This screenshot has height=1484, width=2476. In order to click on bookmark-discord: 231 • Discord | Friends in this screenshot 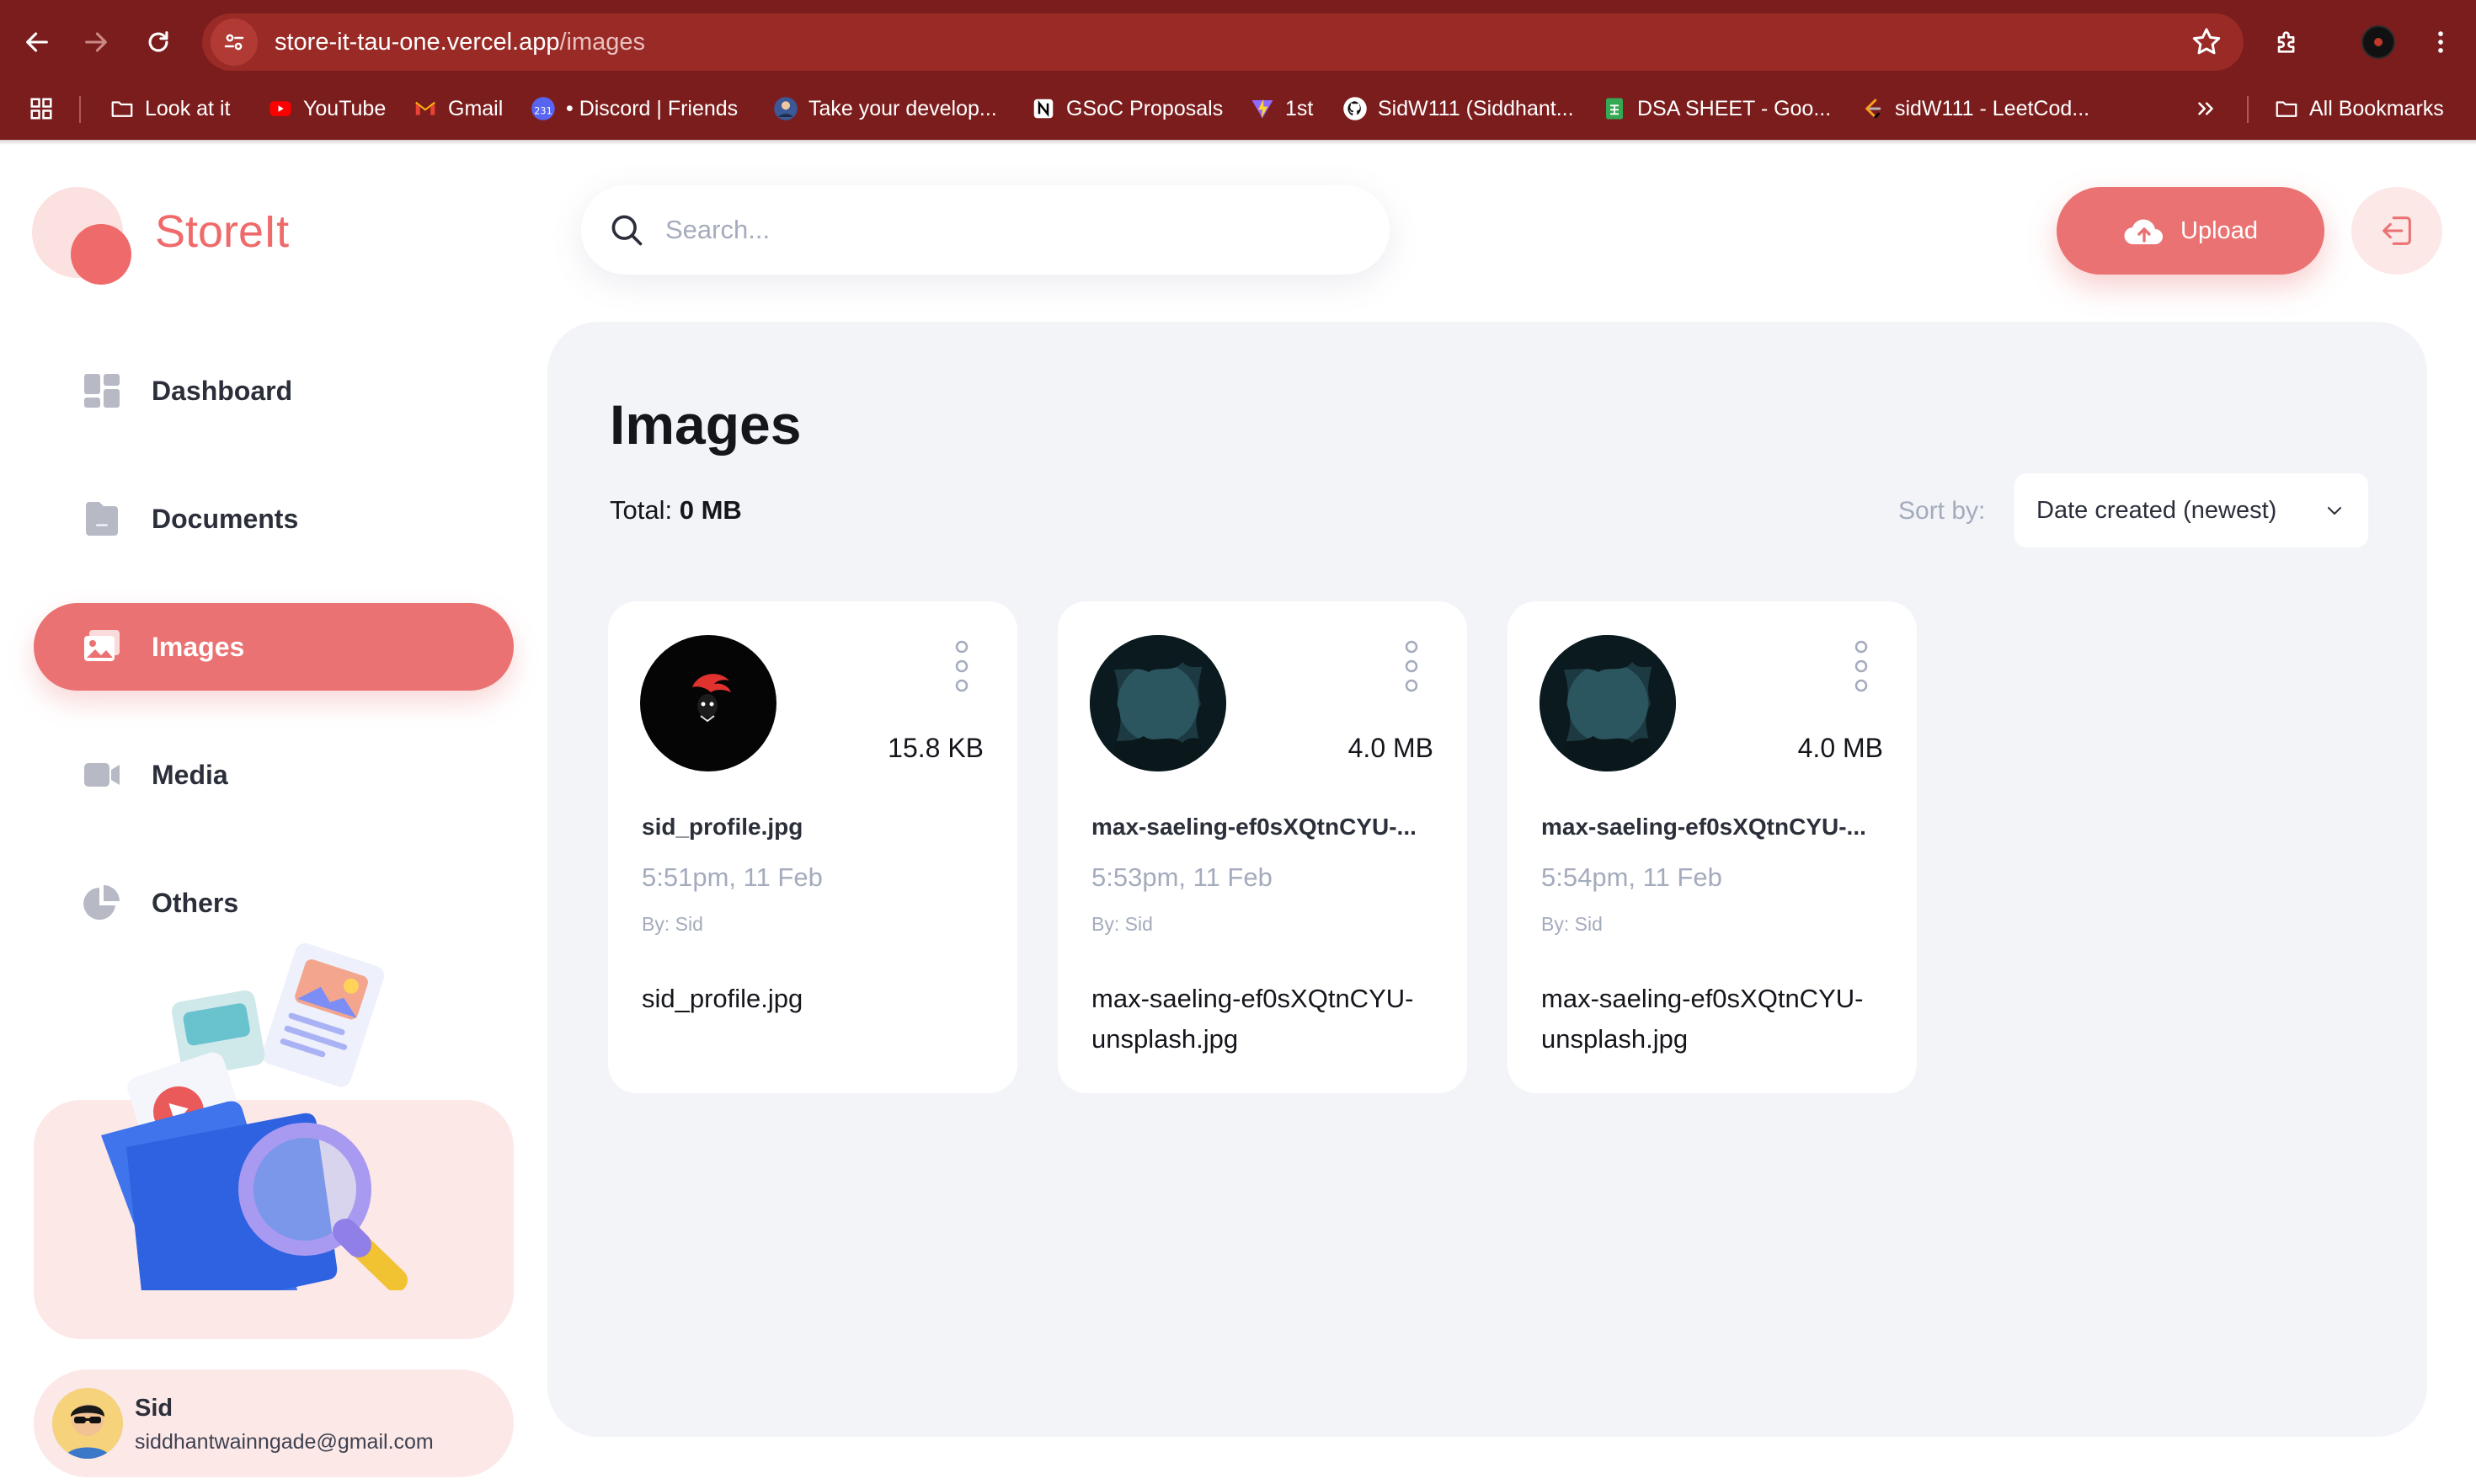, I will do `click(634, 108)`.